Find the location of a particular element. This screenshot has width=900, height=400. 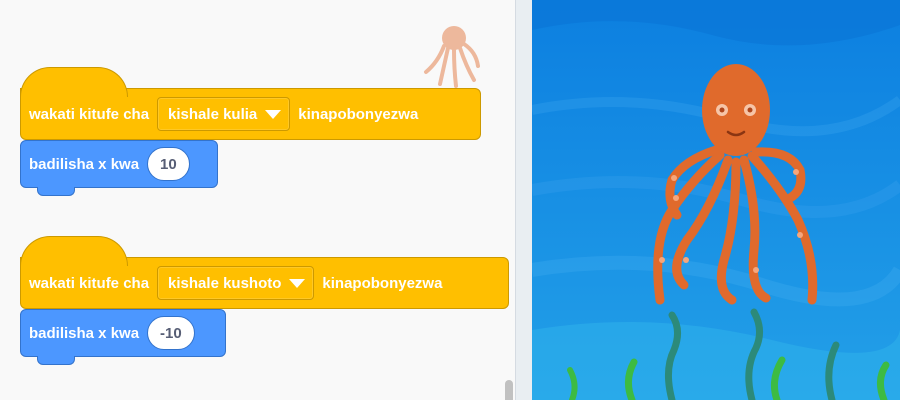

key-dropdown: kishale kulia is located at coordinates (224, 114).